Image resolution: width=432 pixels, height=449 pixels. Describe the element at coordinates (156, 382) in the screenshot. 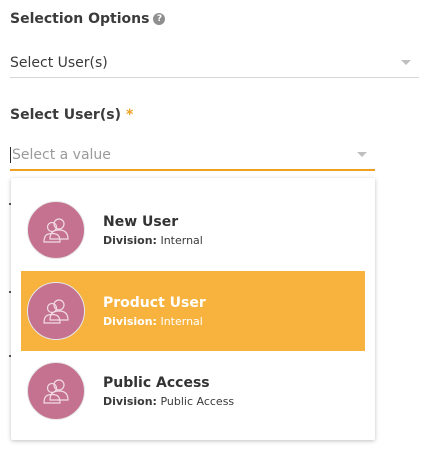

I see `option-title: Public Access` at that location.